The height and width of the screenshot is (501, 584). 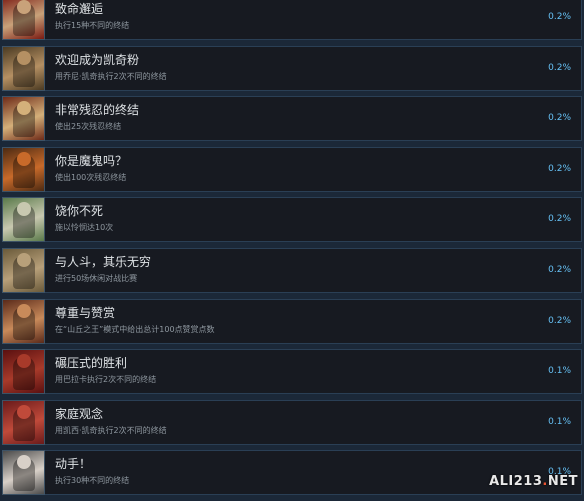 What do you see at coordinates (79, 211) in the screenshot?
I see `achievement-title: 饶你不死` at bounding box center [79, 211].